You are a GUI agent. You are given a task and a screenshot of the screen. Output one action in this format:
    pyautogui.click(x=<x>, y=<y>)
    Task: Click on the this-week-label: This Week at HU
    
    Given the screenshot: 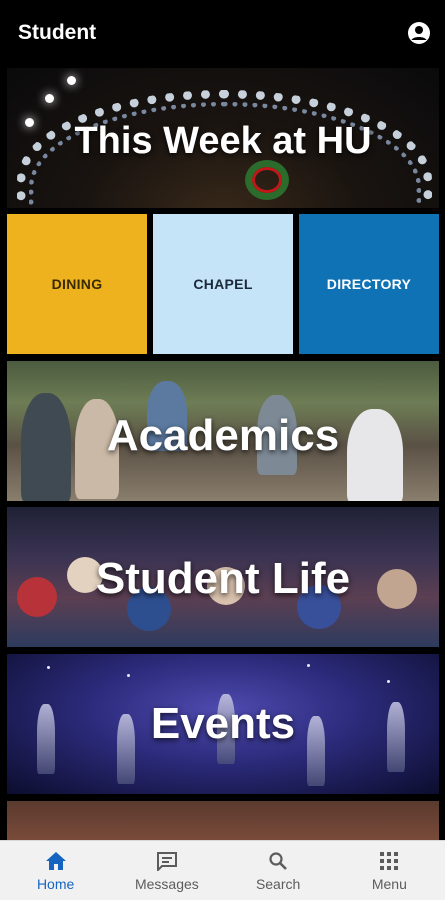 What is the action you would take?
    pyautogui.click(x=223, y=140)
    